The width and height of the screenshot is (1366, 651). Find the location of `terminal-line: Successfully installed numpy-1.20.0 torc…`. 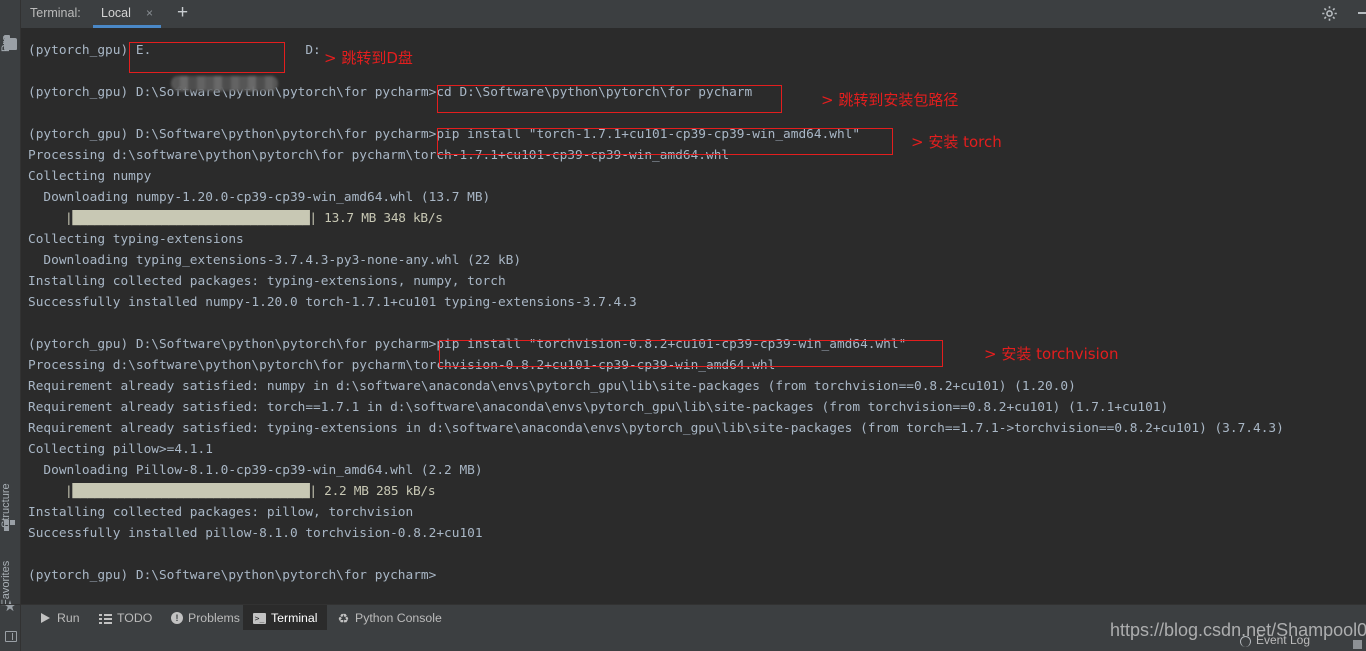

terminal-line: Successfully installed numpy-1.20.0 torc… is located at coordinates (332, 302).